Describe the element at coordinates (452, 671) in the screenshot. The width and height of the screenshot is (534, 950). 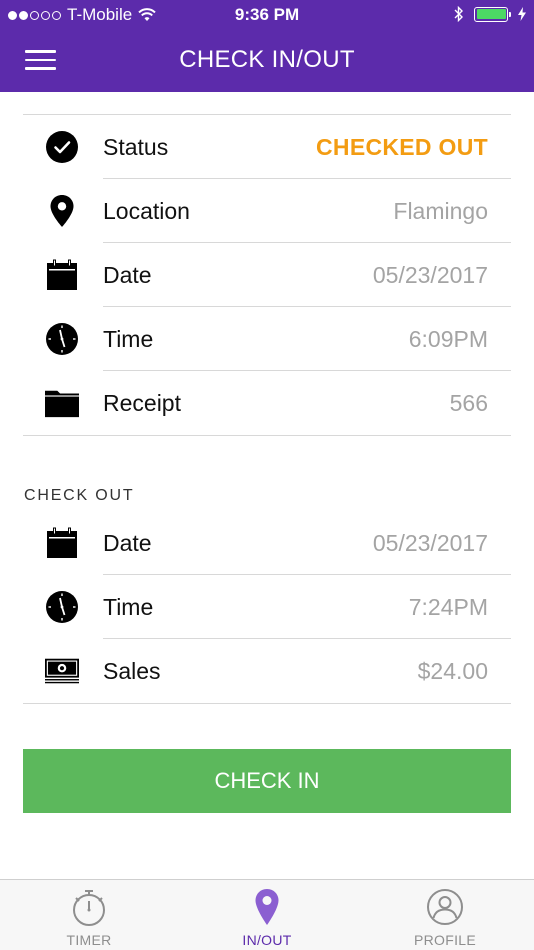
I see `sales-value: $24.00` at that location.